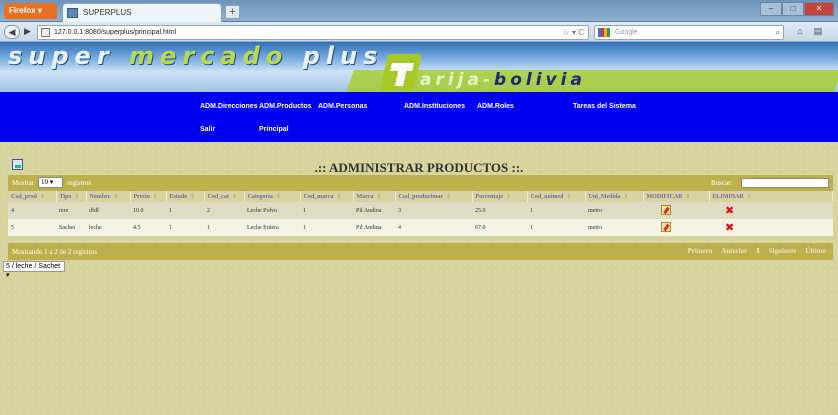 The height and width of the screenshot is (415, 838). Describe the element at coordinates (185, 196) in the screenshot. I see `column-header: Estado ⇕` at that location.